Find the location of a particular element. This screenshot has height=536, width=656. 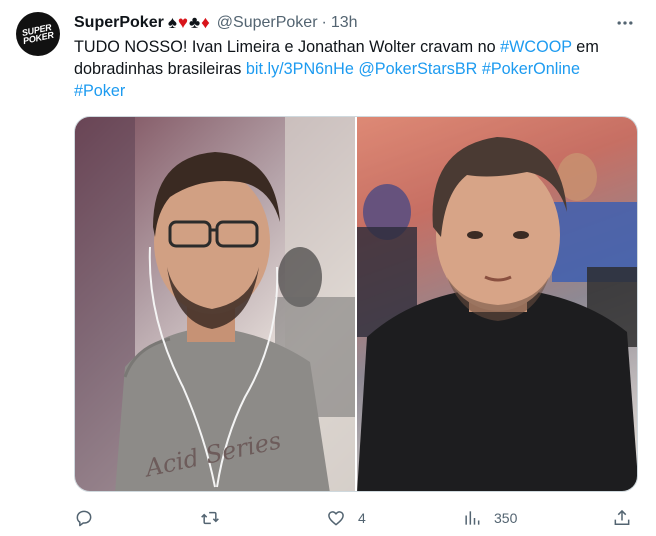

more-icon-glyph is located at coordinates (625, 23).